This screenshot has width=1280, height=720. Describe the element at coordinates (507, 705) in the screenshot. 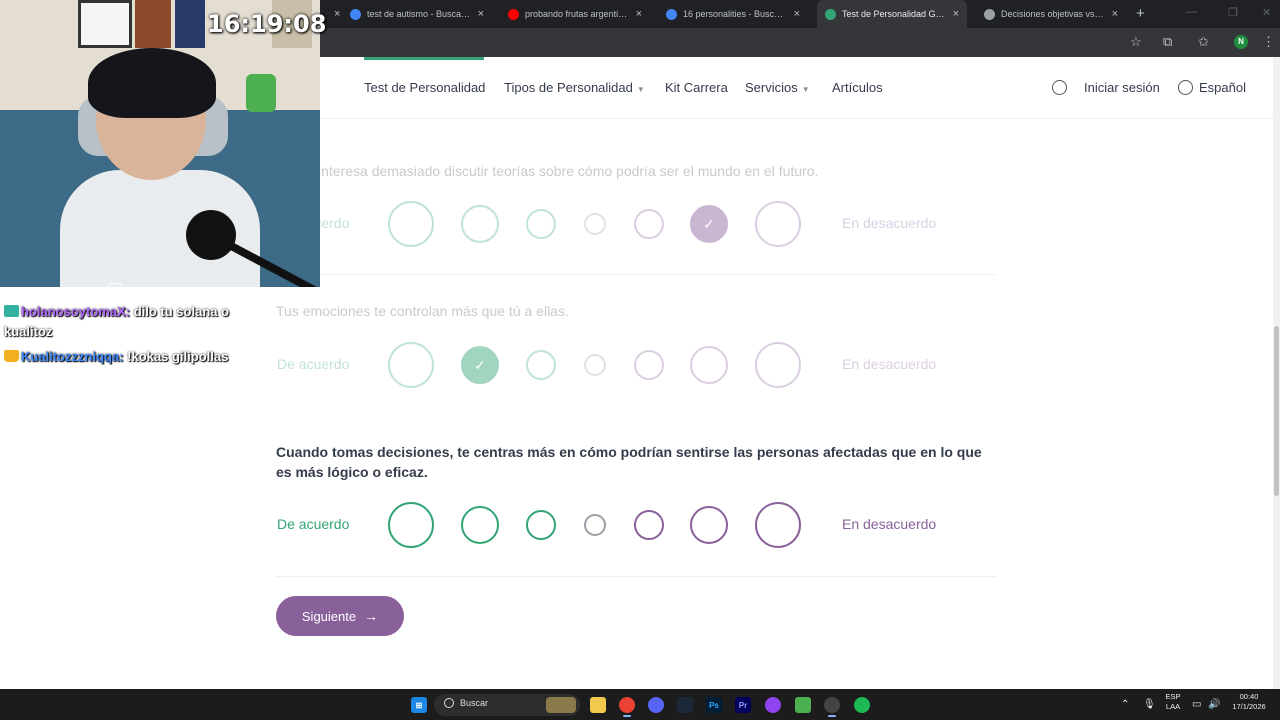

I see `taskbar-search: Buscar` at that location.